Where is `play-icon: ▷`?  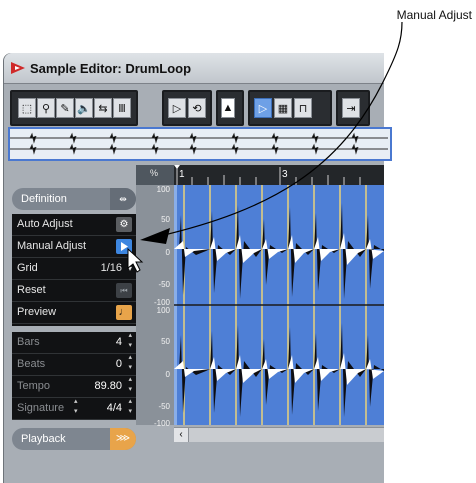 play-icon: ▷ is located at coordinates (177, 108).